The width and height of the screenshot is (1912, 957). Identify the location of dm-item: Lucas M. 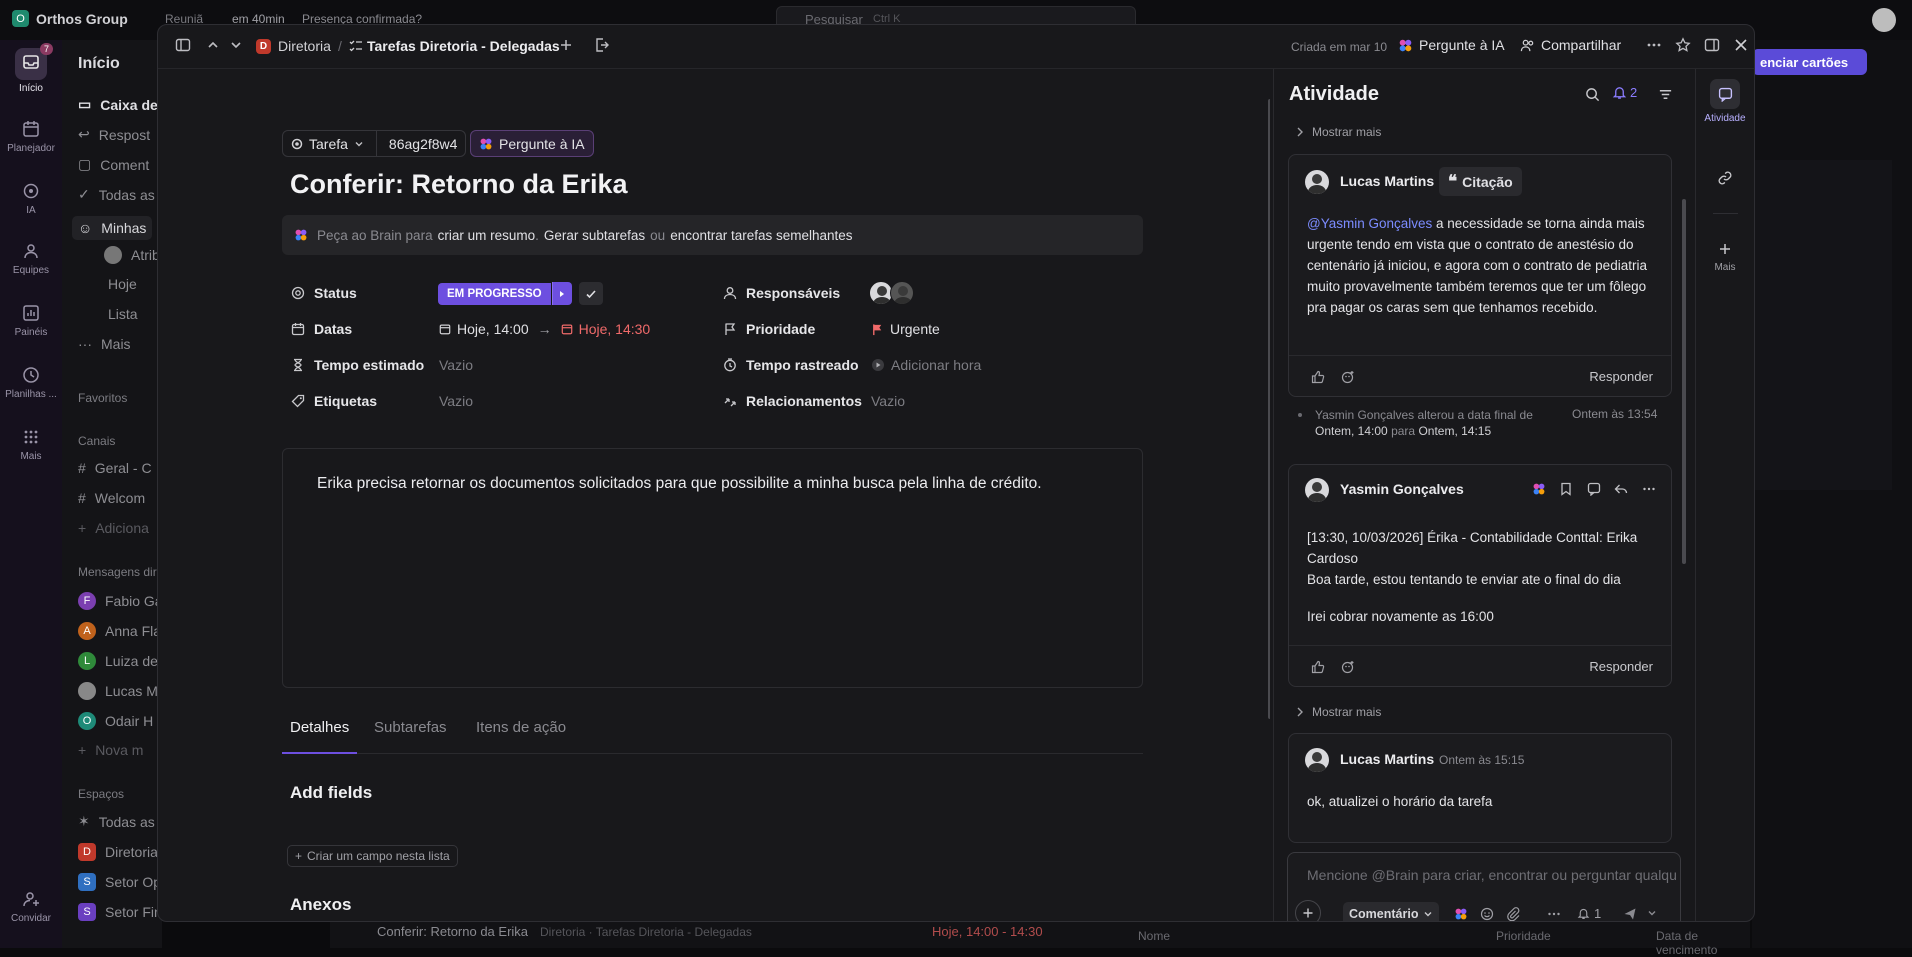
(118, 691).